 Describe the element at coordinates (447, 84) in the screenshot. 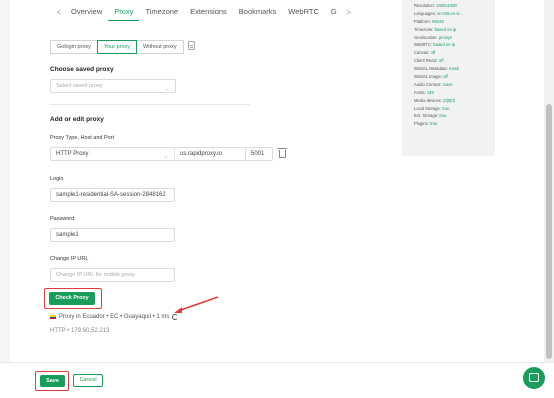

I see `overview-value: noise` at that location.